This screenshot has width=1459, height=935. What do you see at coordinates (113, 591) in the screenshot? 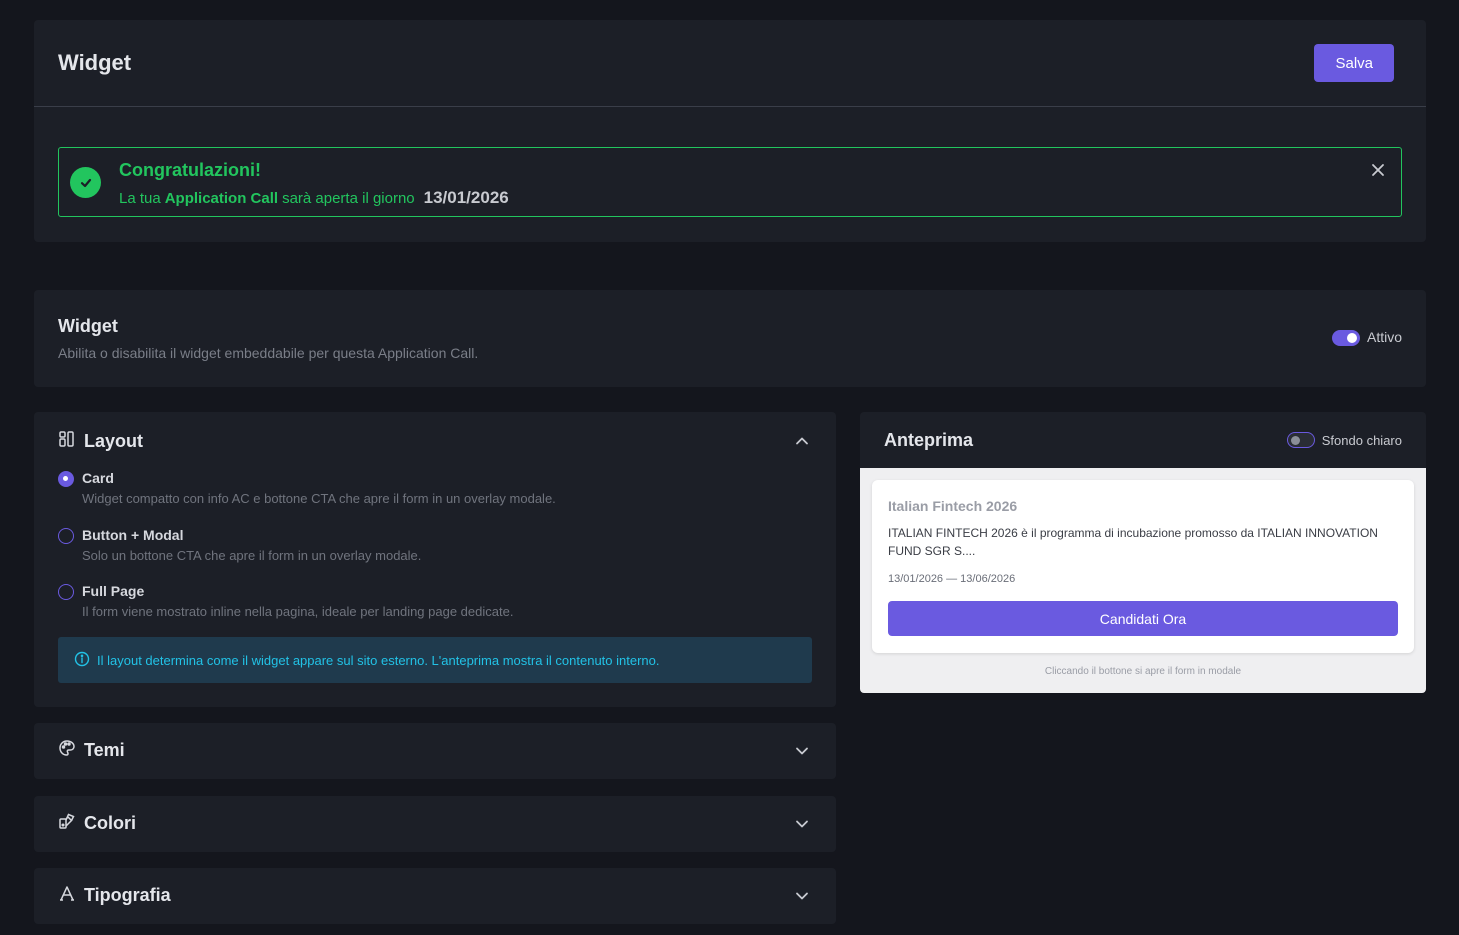
I see `option-label: Full Page` at bounding box center [113, 591].